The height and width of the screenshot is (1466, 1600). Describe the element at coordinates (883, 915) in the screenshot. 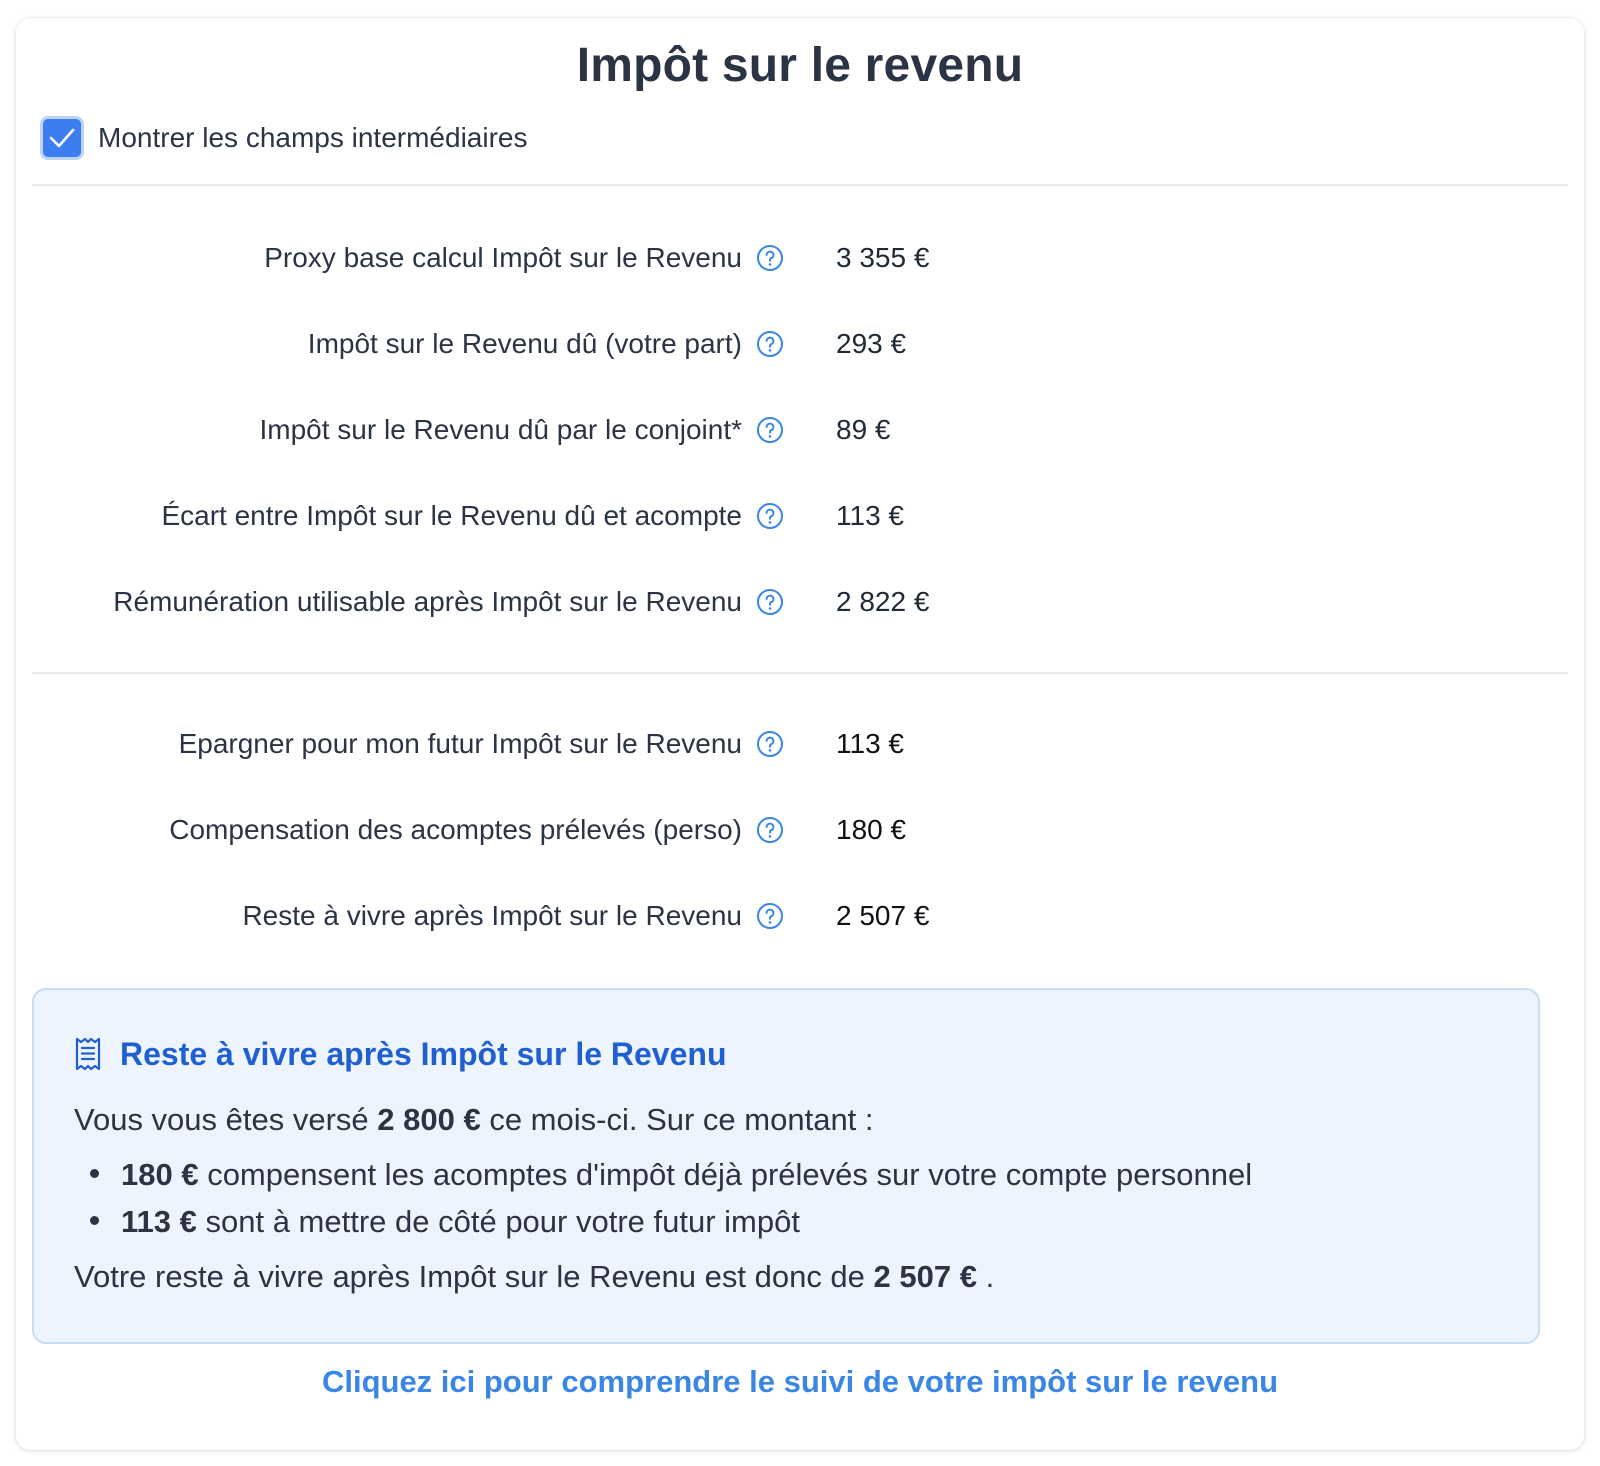

I see `row-value: 2 507 €` at that location.